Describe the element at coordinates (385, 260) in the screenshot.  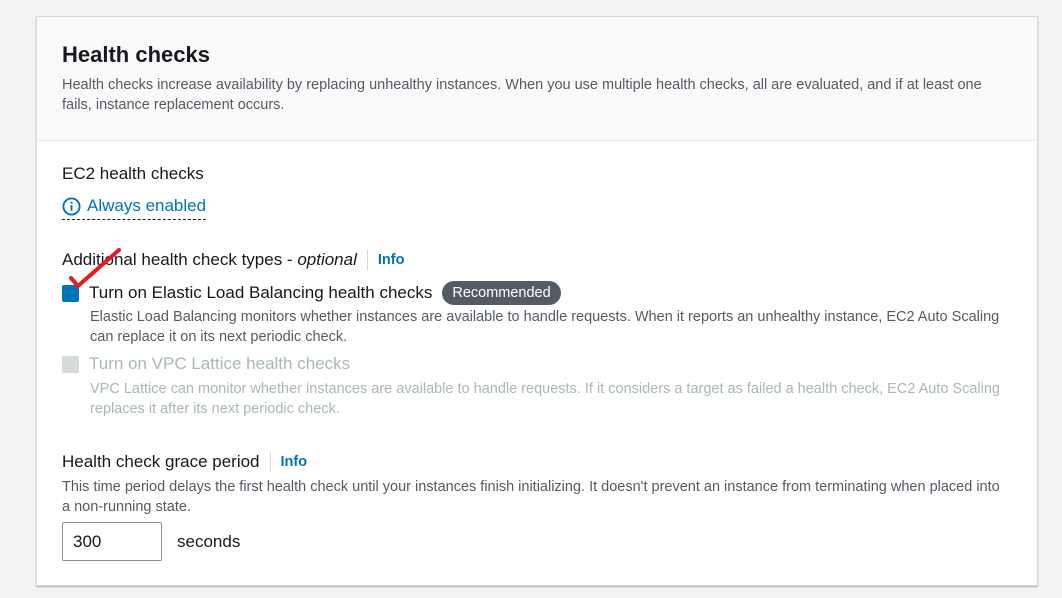
I see `additional-info-link: Info` at that location.